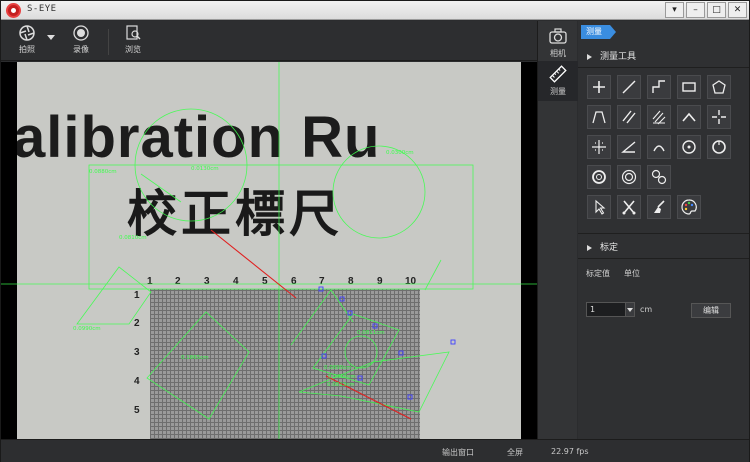  I want to click on two-circles-icon, so click(659, 177).